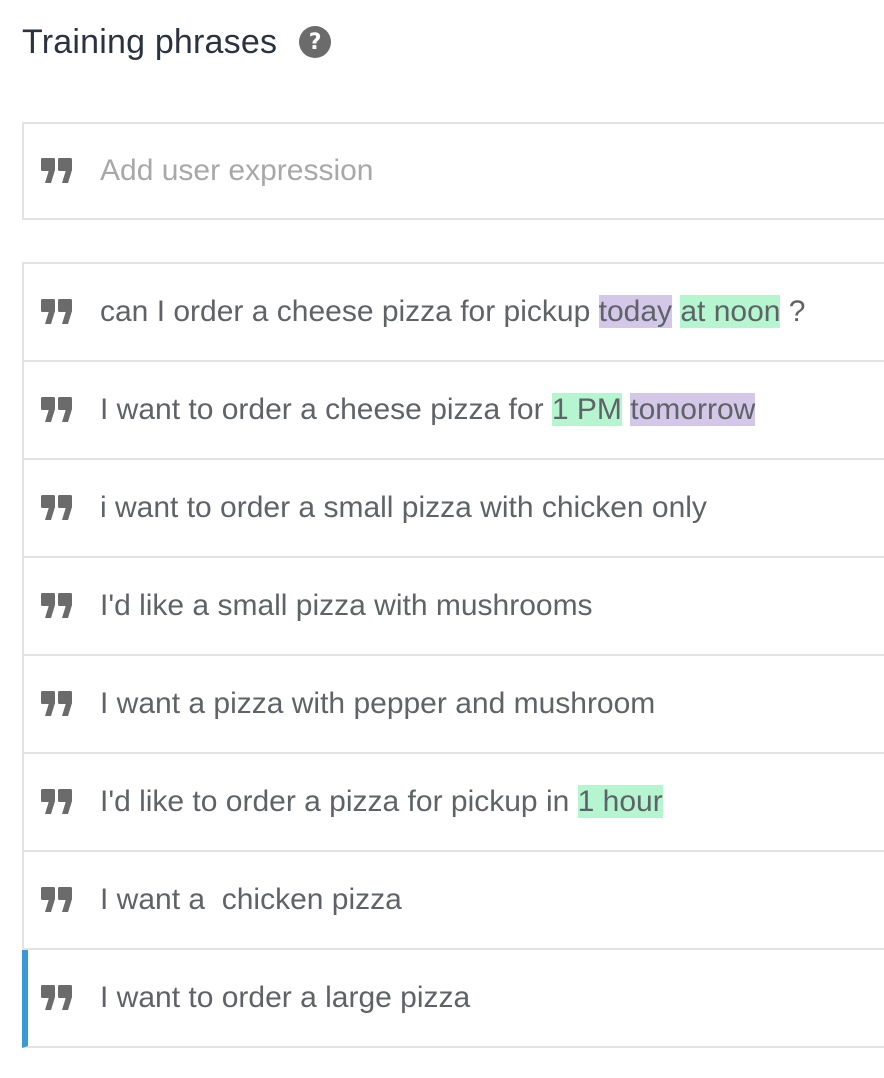 The width and height of the screenshot is (884, 1078). I want to click on add-user-expression-input, so click(460, 171).